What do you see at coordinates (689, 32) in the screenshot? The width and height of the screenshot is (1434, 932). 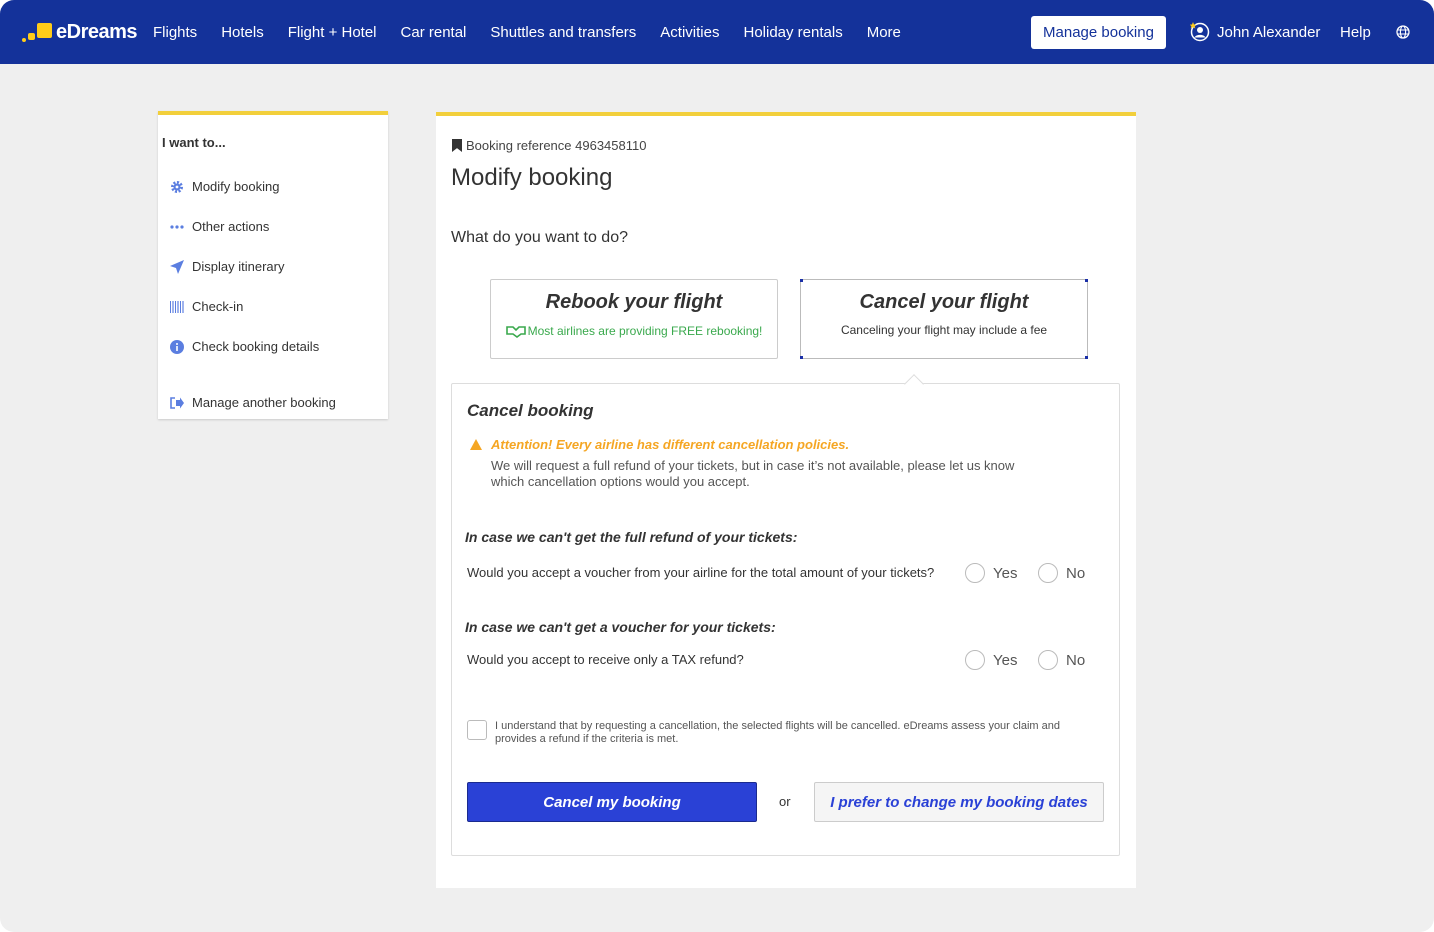 I see `nav-activities: Activities` at bounding box center [689, 32].